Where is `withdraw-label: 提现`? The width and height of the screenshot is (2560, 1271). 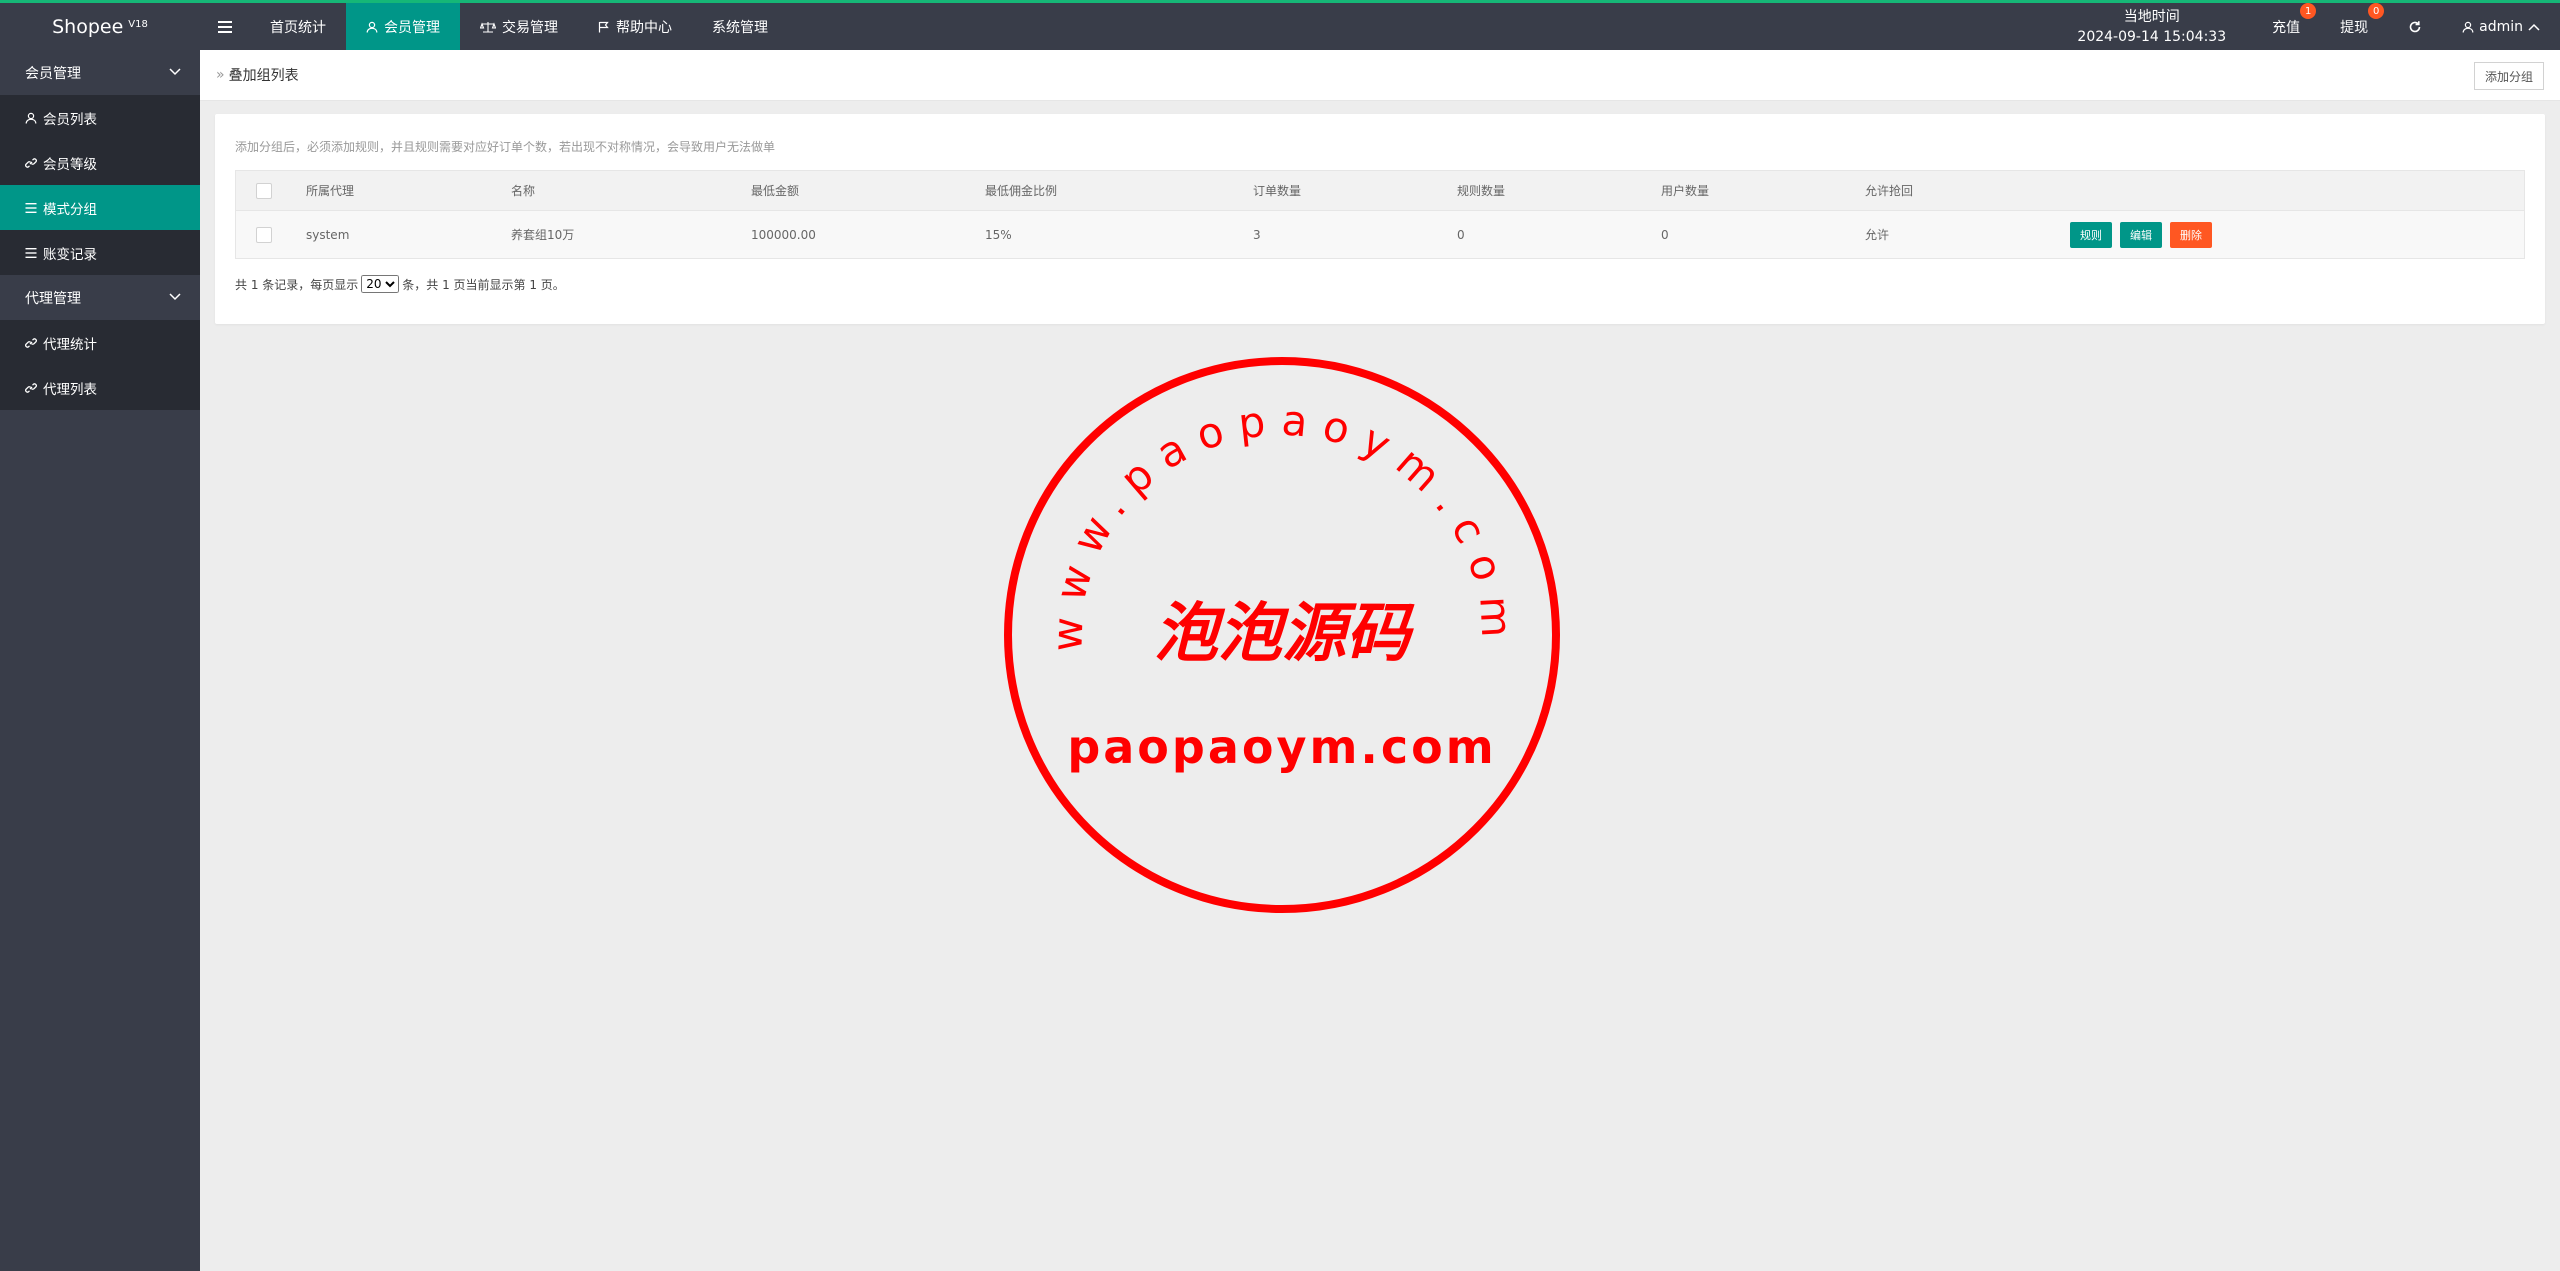 withdraw-label: 提现 is located at coordinates (2354, 27).